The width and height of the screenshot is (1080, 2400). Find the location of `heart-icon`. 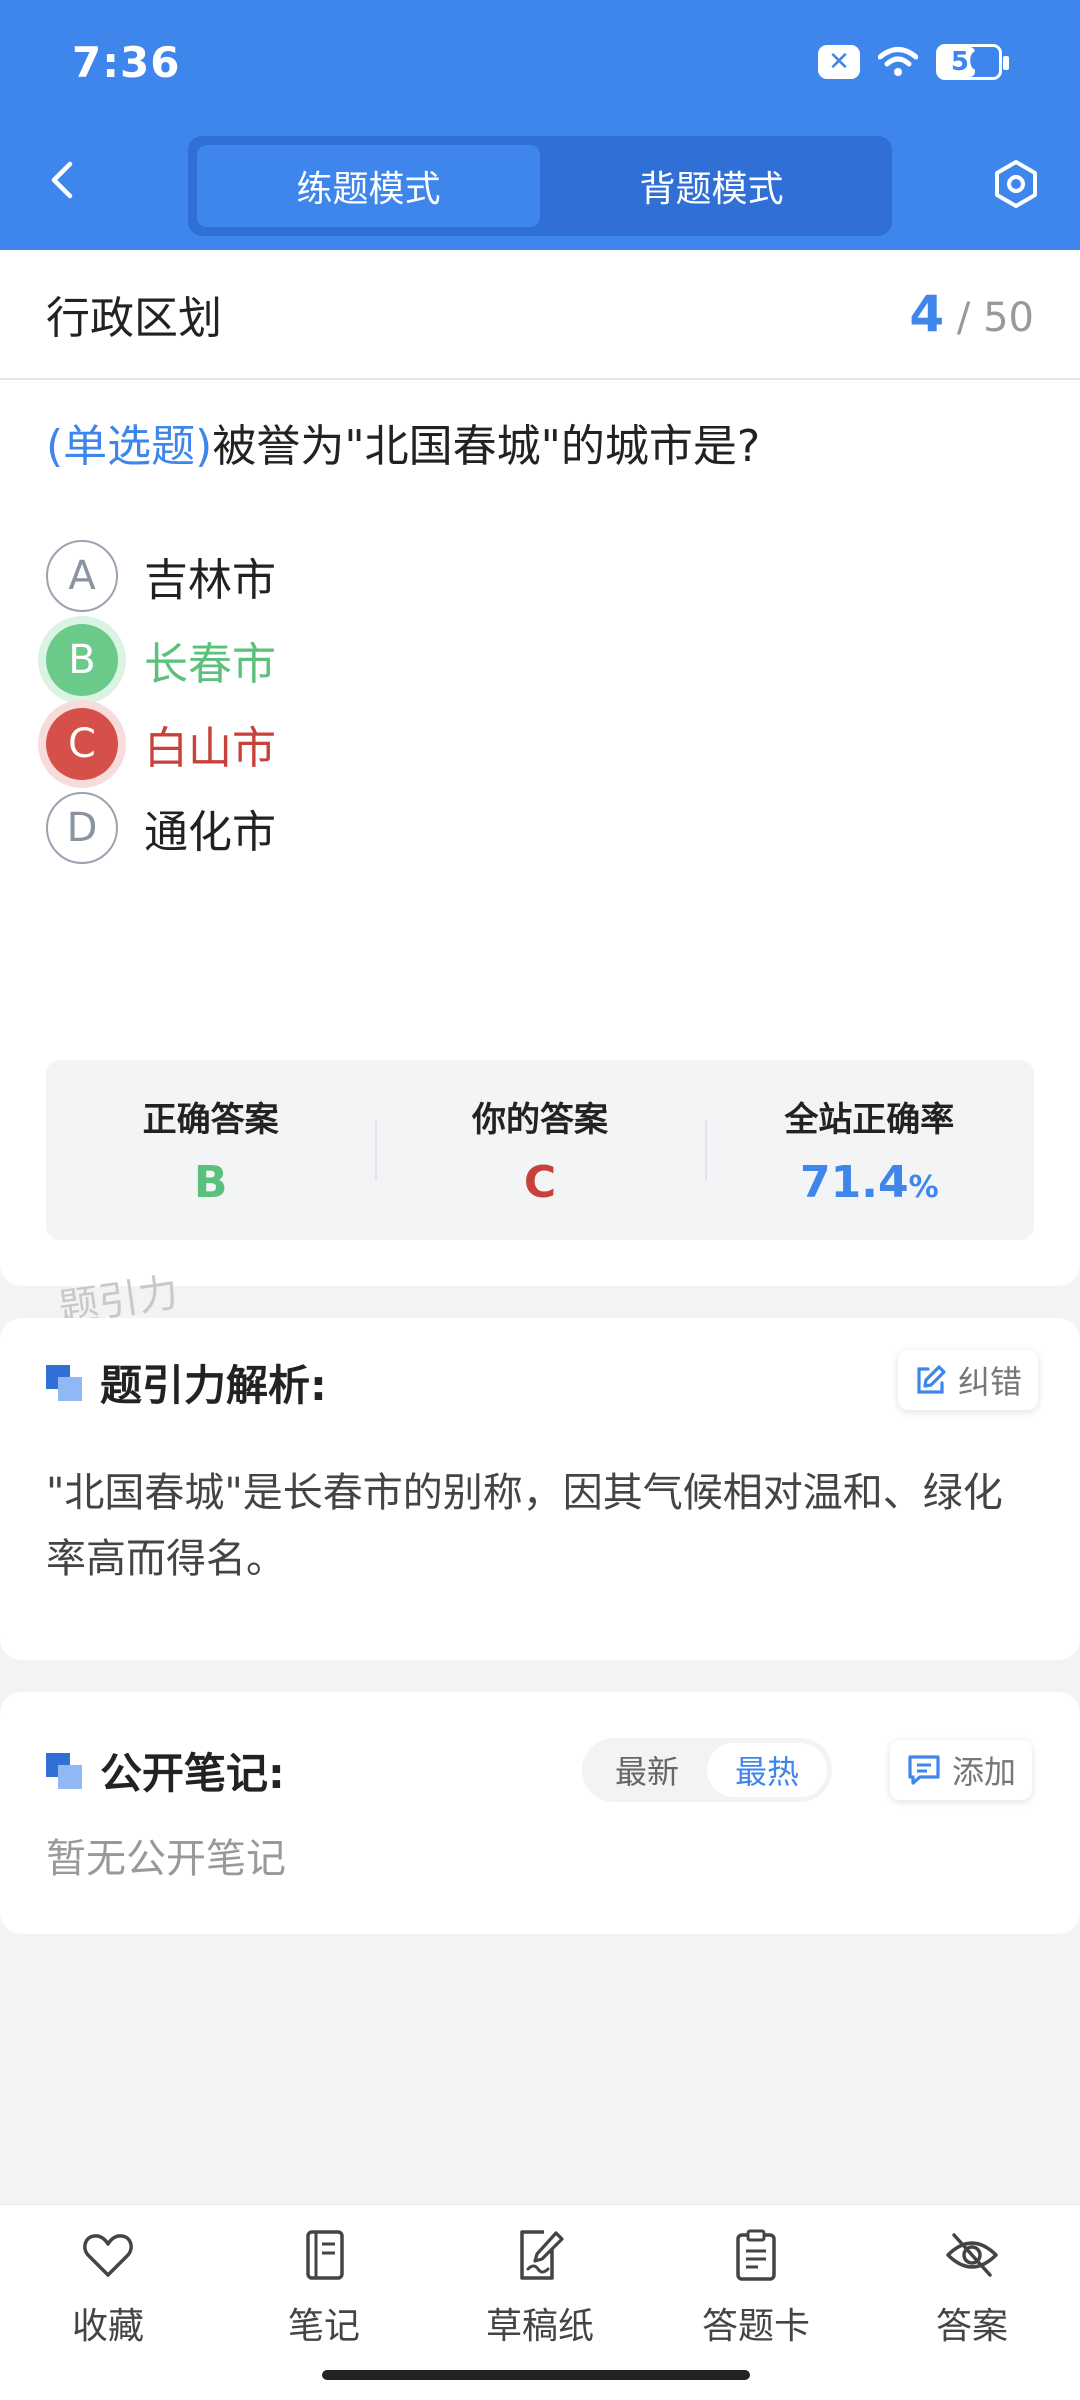

heart-icon is located at coordinates (108, 2255).